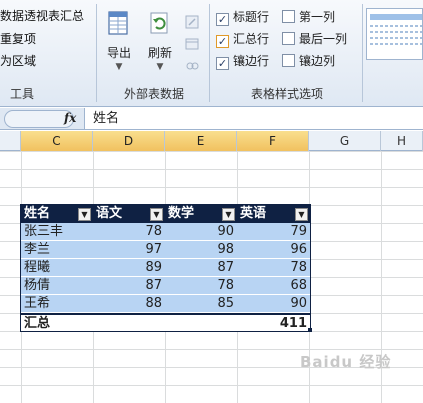 The image size is (423, 403). What do you see at coordinates (402, 141) in the screenshot?
I see `column-header-h: H` at bounding box center [402, 141].